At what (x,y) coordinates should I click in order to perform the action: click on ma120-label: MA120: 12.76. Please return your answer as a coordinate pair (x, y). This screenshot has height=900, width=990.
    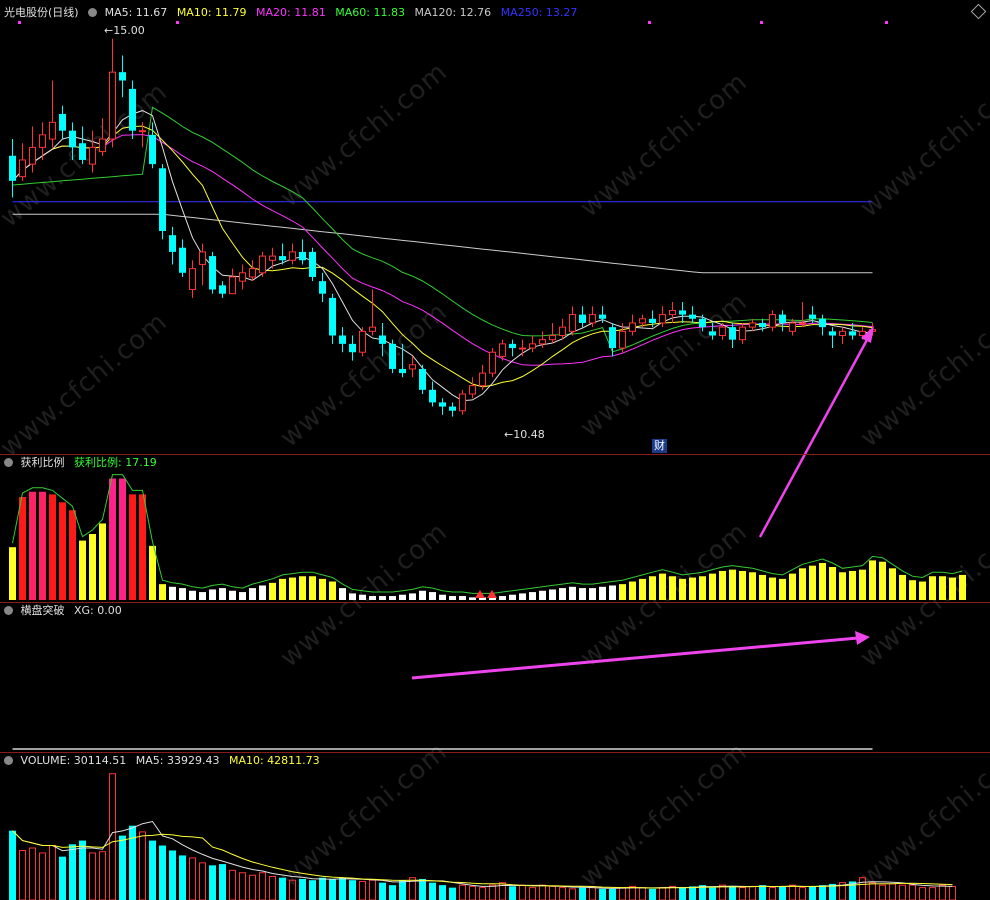
    Looking at the image, I should click on (453, 12).